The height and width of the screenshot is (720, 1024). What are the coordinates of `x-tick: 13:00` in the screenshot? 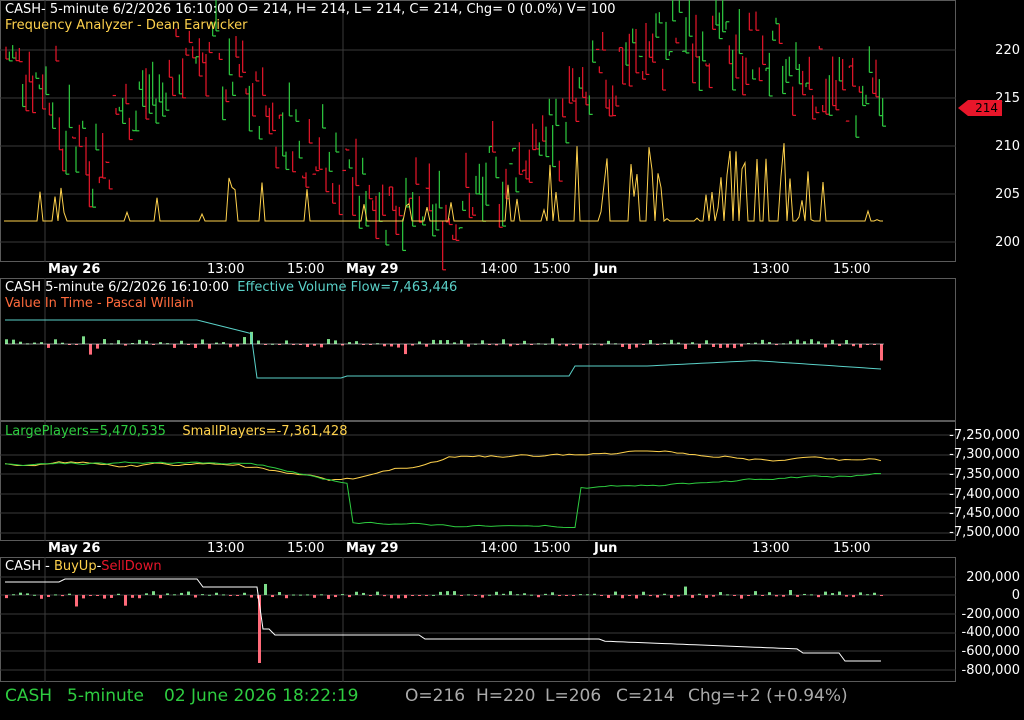 It's located at (226, 269).